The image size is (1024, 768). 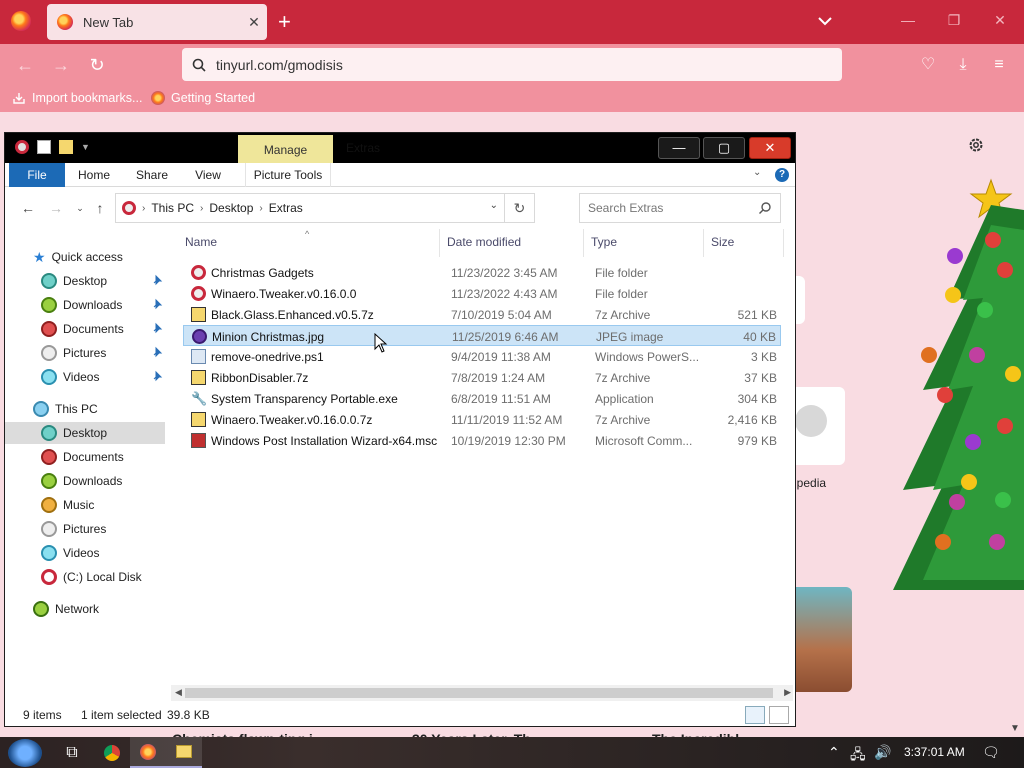 I want to click on start-button, so click(x=25, y=753).